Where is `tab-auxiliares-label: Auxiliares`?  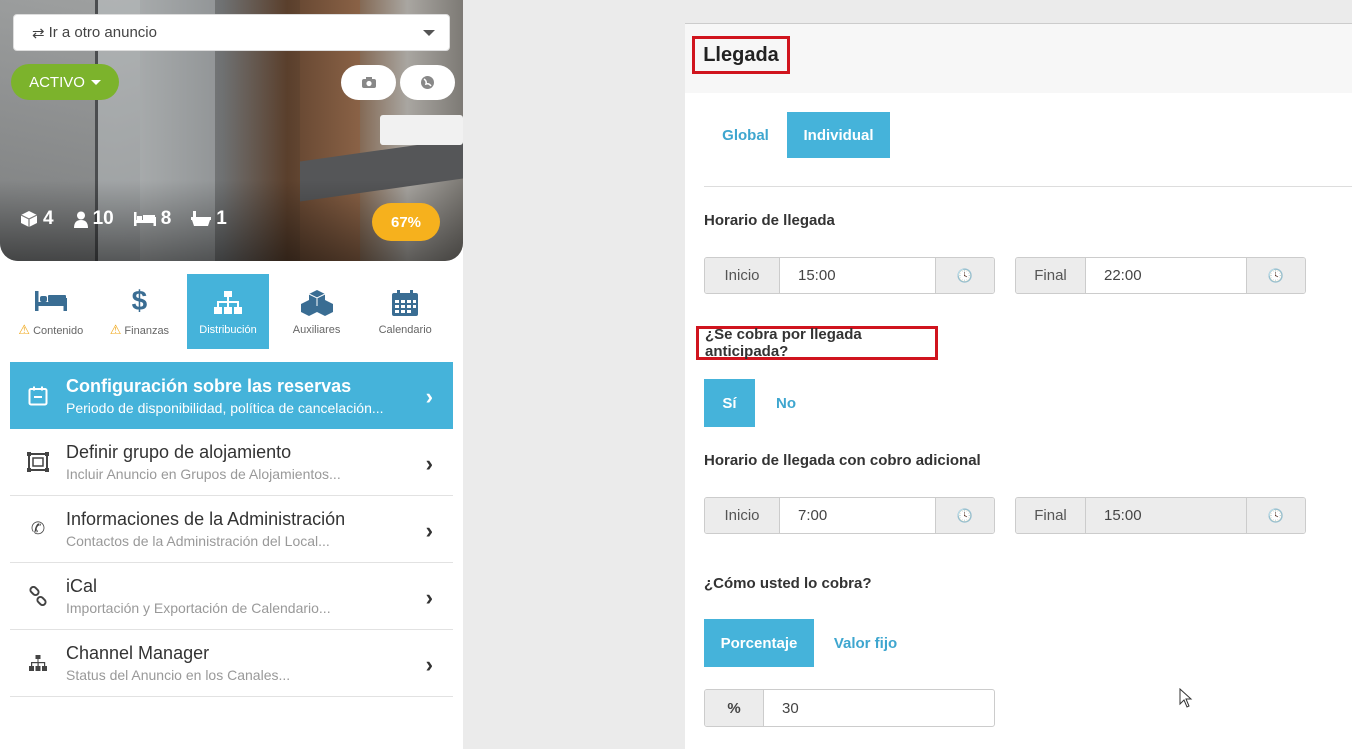
tab-auxiliares-label: Auxiliares is located at coordinates (316, 329).